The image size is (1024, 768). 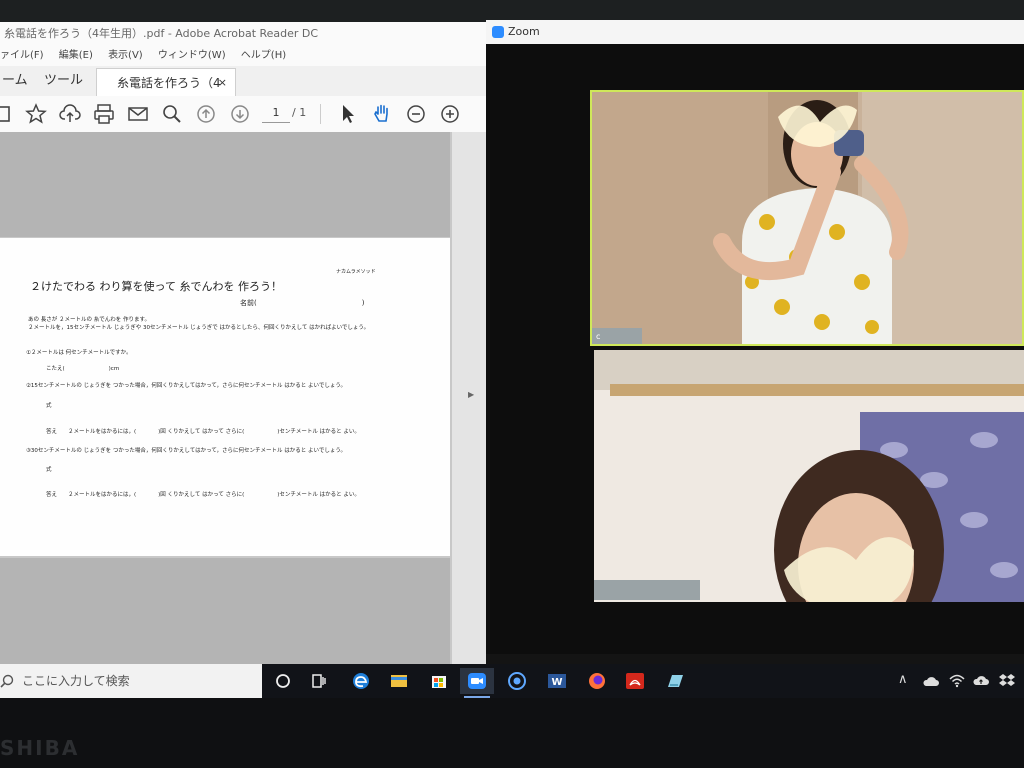 What do you see at coordinates (302, 303) in the screenshot?
I see `doc-name-label: 名前( )` at bounding box center [302, 303].